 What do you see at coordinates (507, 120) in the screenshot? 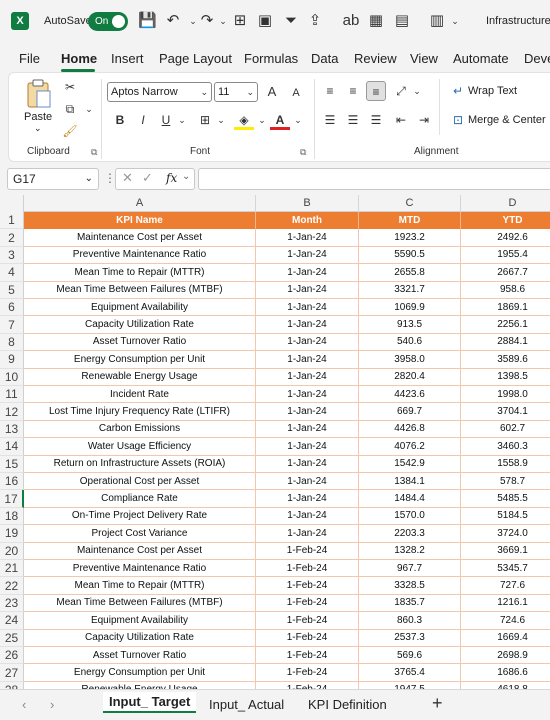
I see `merge-center-button: Merge & Center` at bounding box center [507, 120].